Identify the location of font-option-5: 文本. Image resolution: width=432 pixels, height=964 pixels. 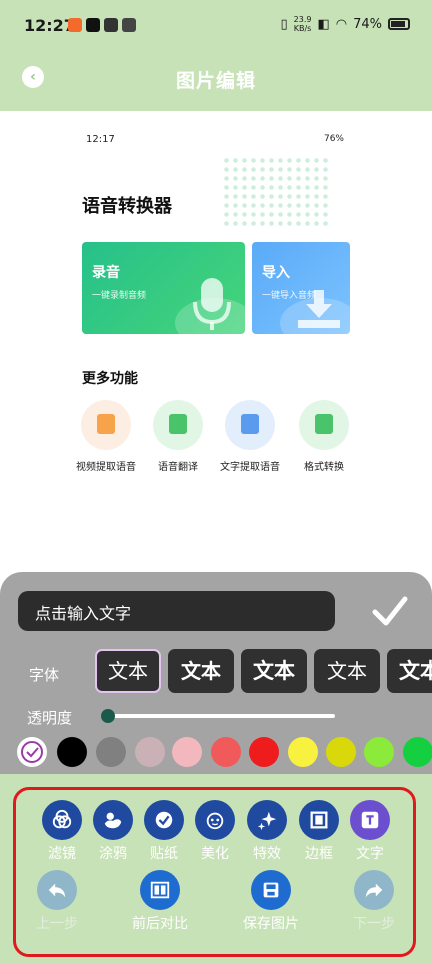
(409, 671).